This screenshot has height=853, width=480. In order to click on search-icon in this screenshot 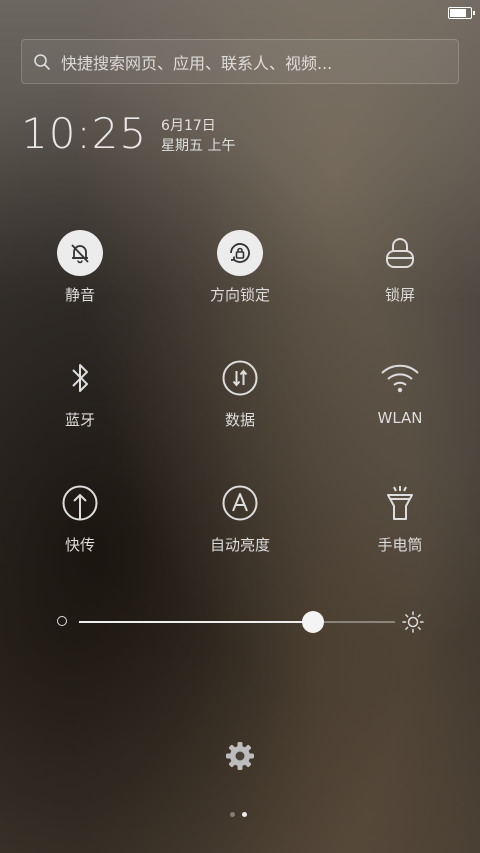, I will do `click(42, 61)`.